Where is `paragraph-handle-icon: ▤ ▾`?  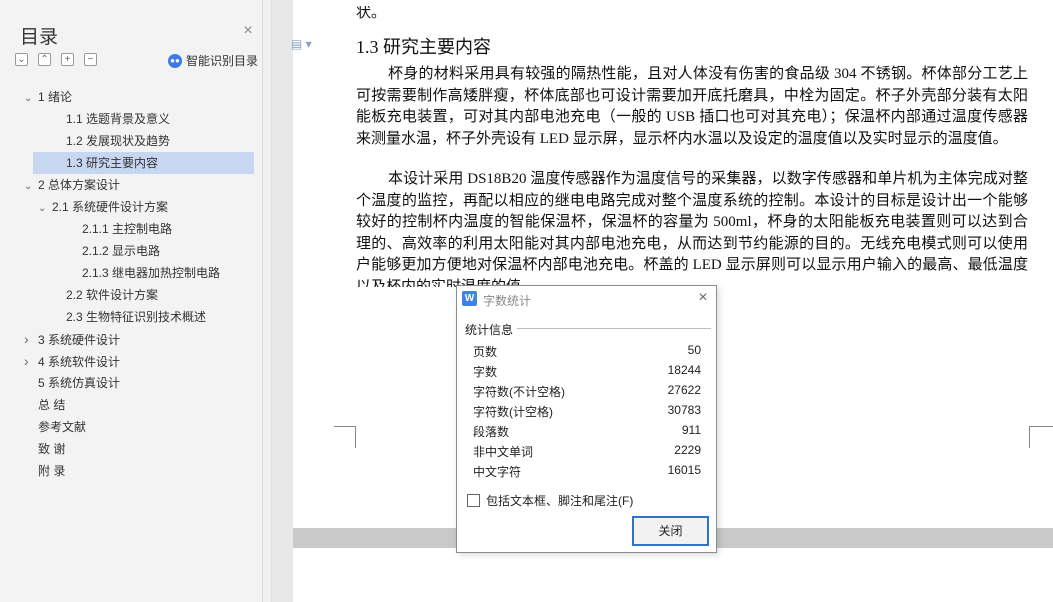 paragraph-handle-icon: ▤ ▾ is located at coordinates (301, 44).